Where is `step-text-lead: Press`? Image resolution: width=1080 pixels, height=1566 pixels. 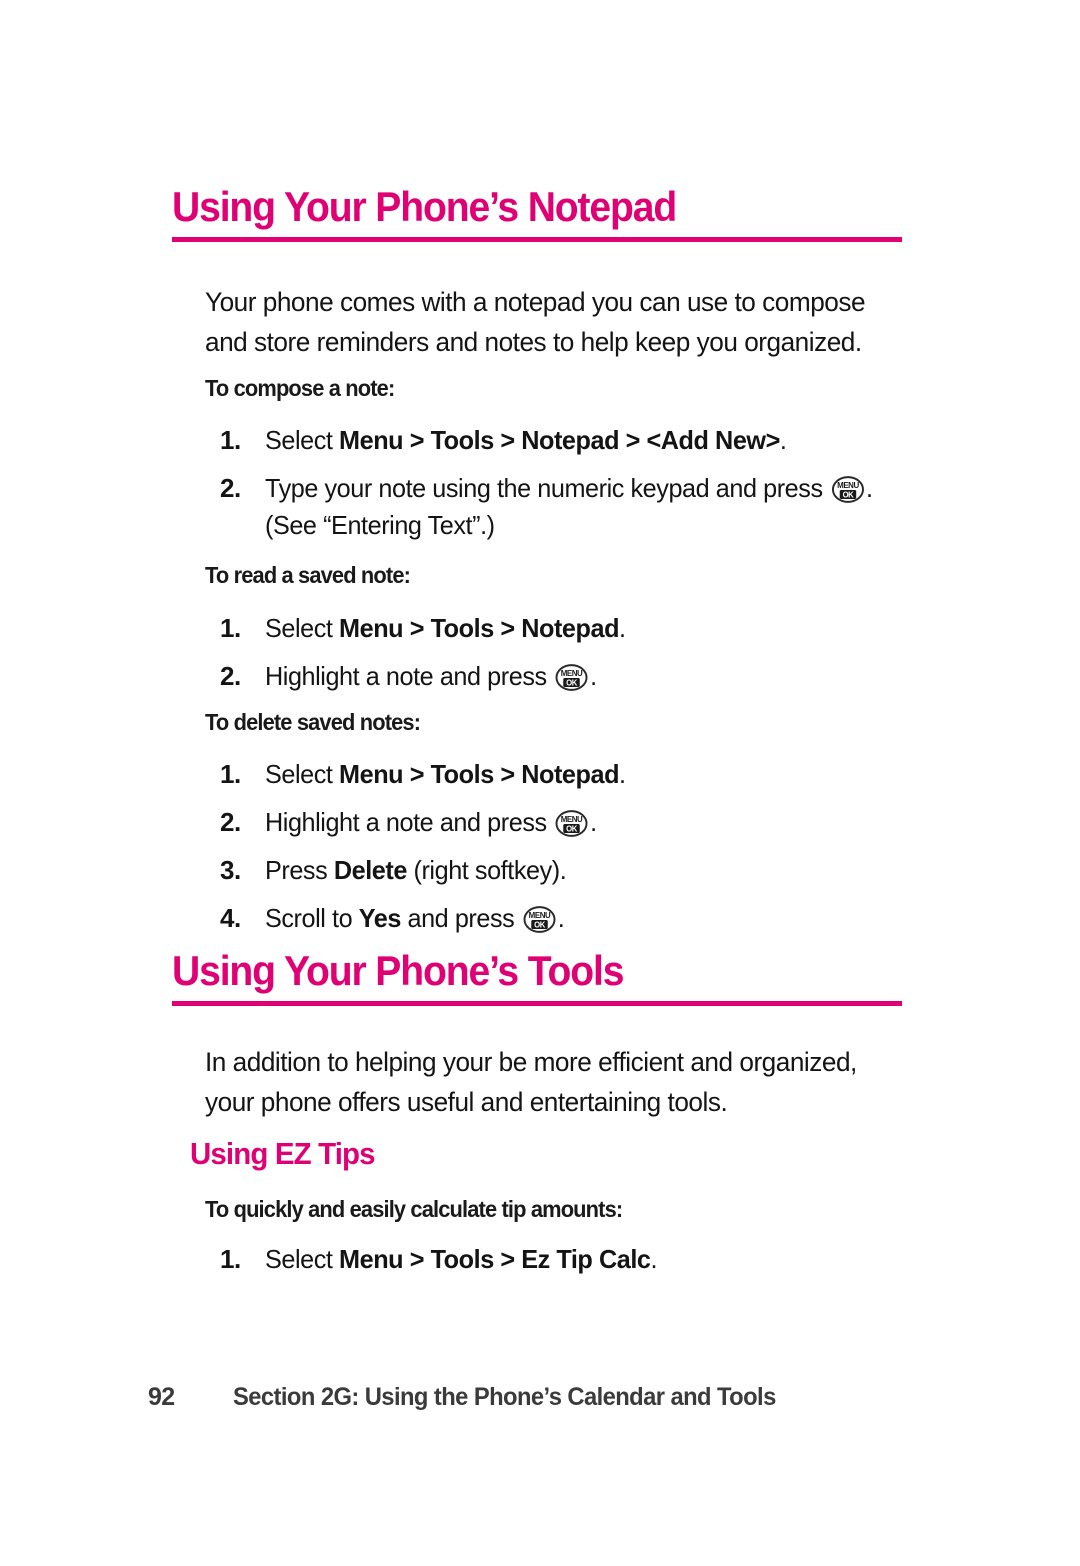 step-text-lead: Press is located at coordinates (299, 870).